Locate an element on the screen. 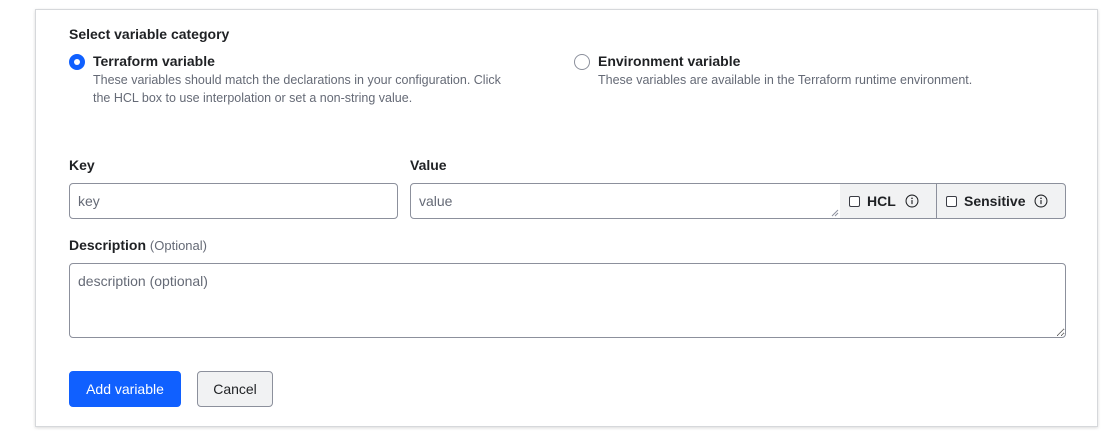 The width and height of the screenshot is (1119, 445). hcl-toggle: HCL is located at coordinates (888, 201).